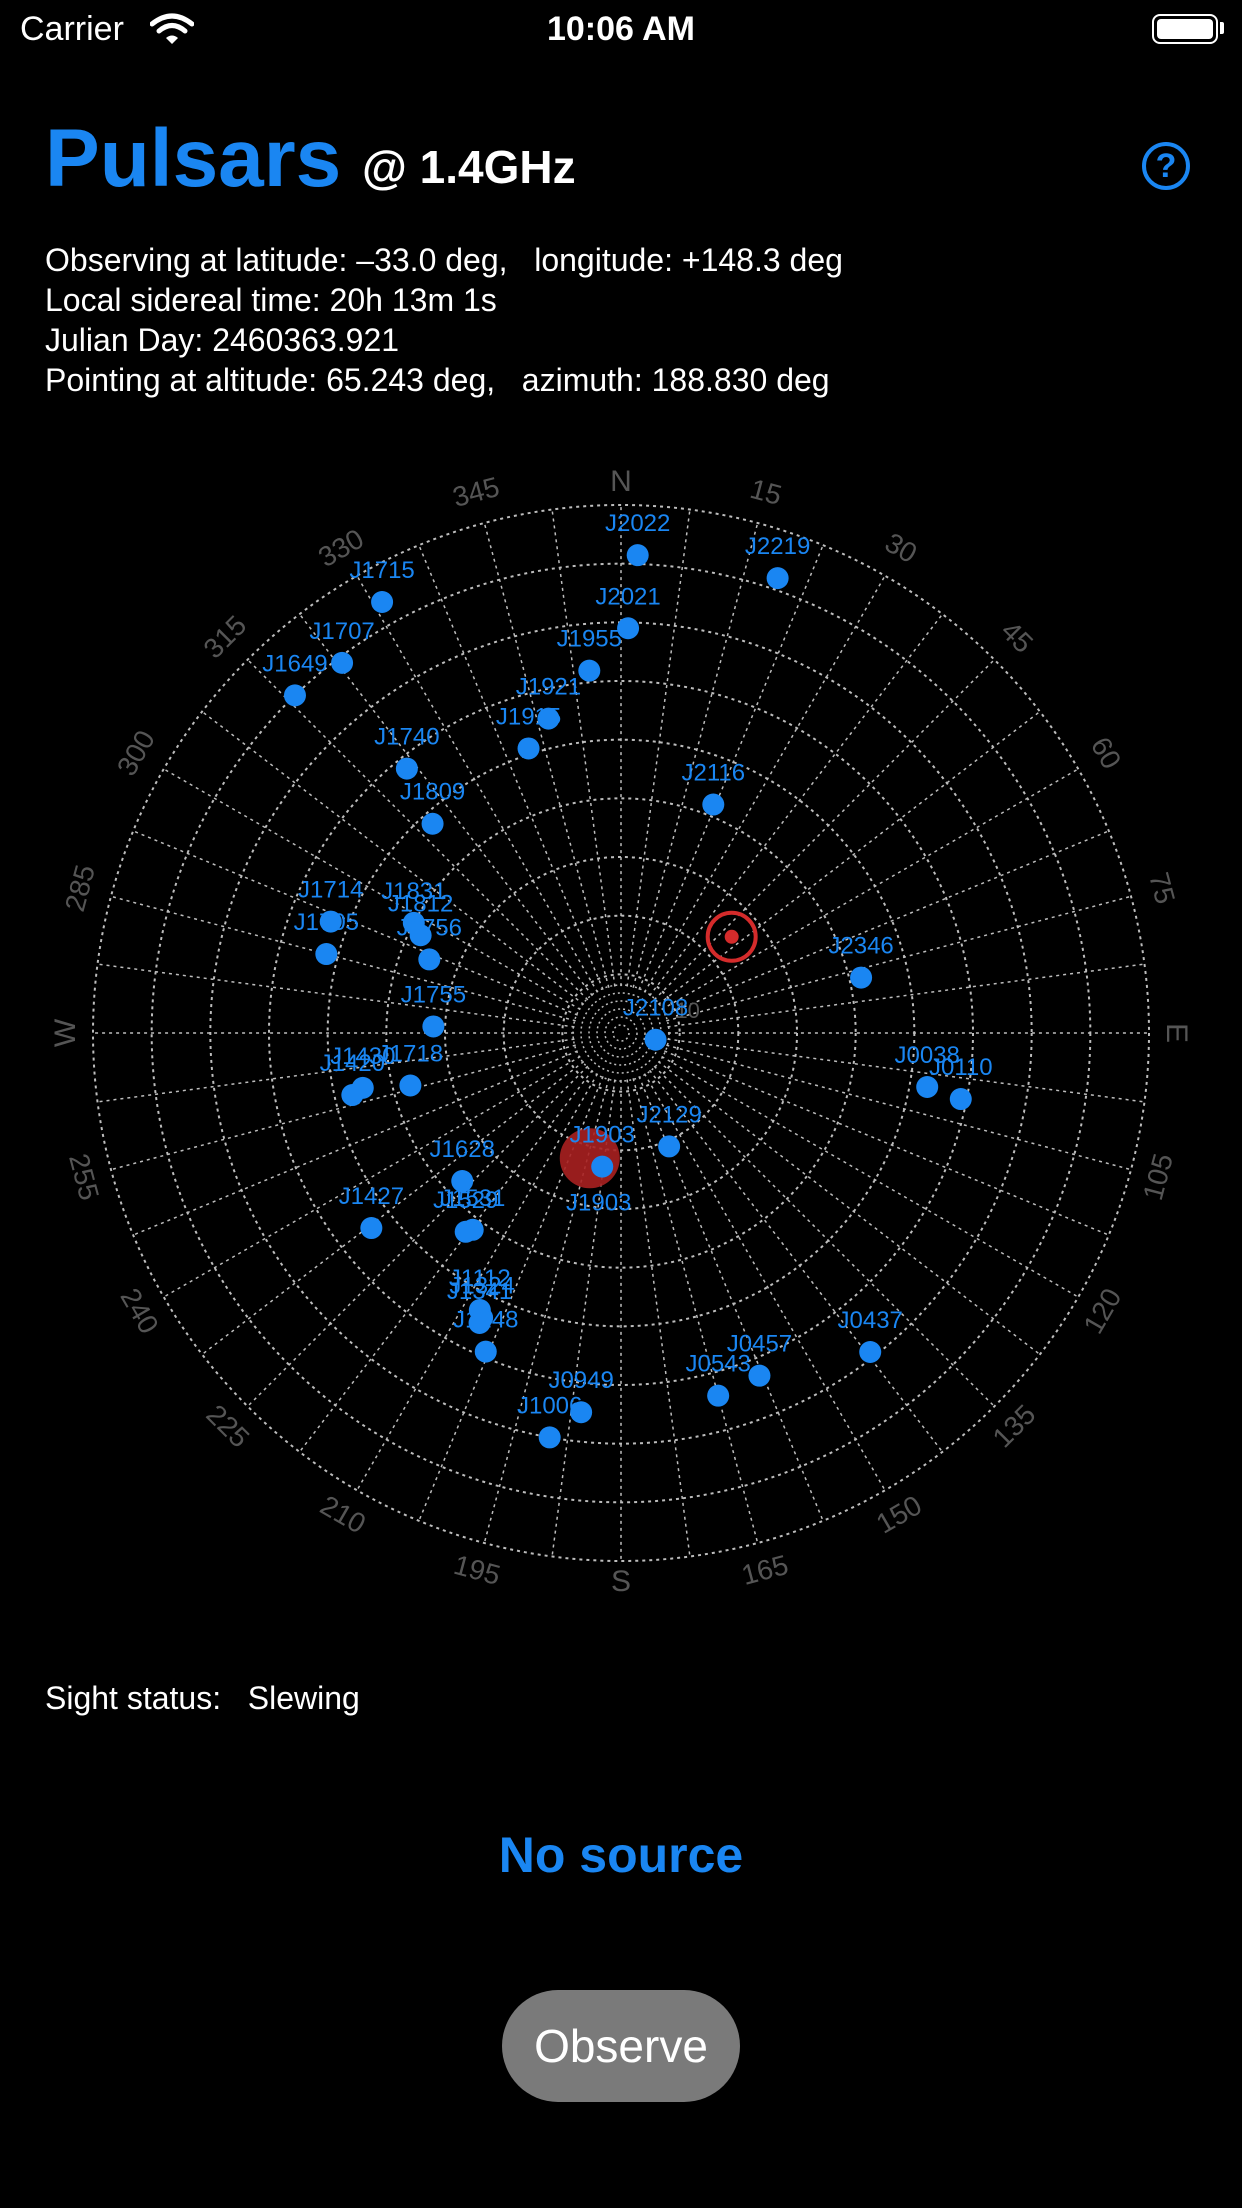 Image resolution: width=1242 pixels, height=2208 pixels. I want to click on azimuth-tick-label: 225, so click(227, 1426).